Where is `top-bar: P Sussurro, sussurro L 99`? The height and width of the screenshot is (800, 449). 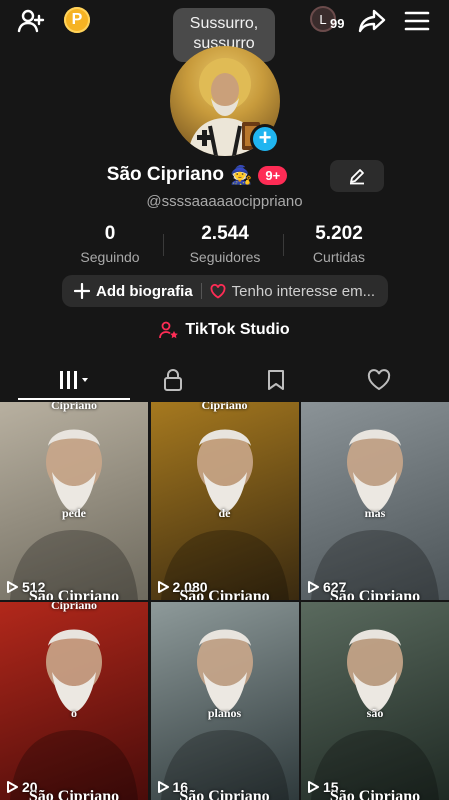
top-bar: P Sussurro, sussurro L 99 is located at coordinates (224, 31).